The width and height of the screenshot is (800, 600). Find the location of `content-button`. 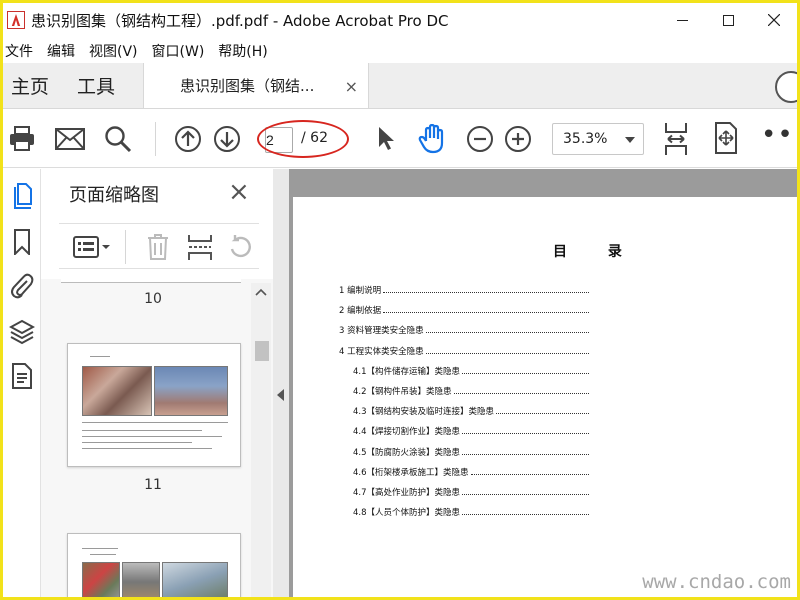

content-button is located at coordinates (22, 376).